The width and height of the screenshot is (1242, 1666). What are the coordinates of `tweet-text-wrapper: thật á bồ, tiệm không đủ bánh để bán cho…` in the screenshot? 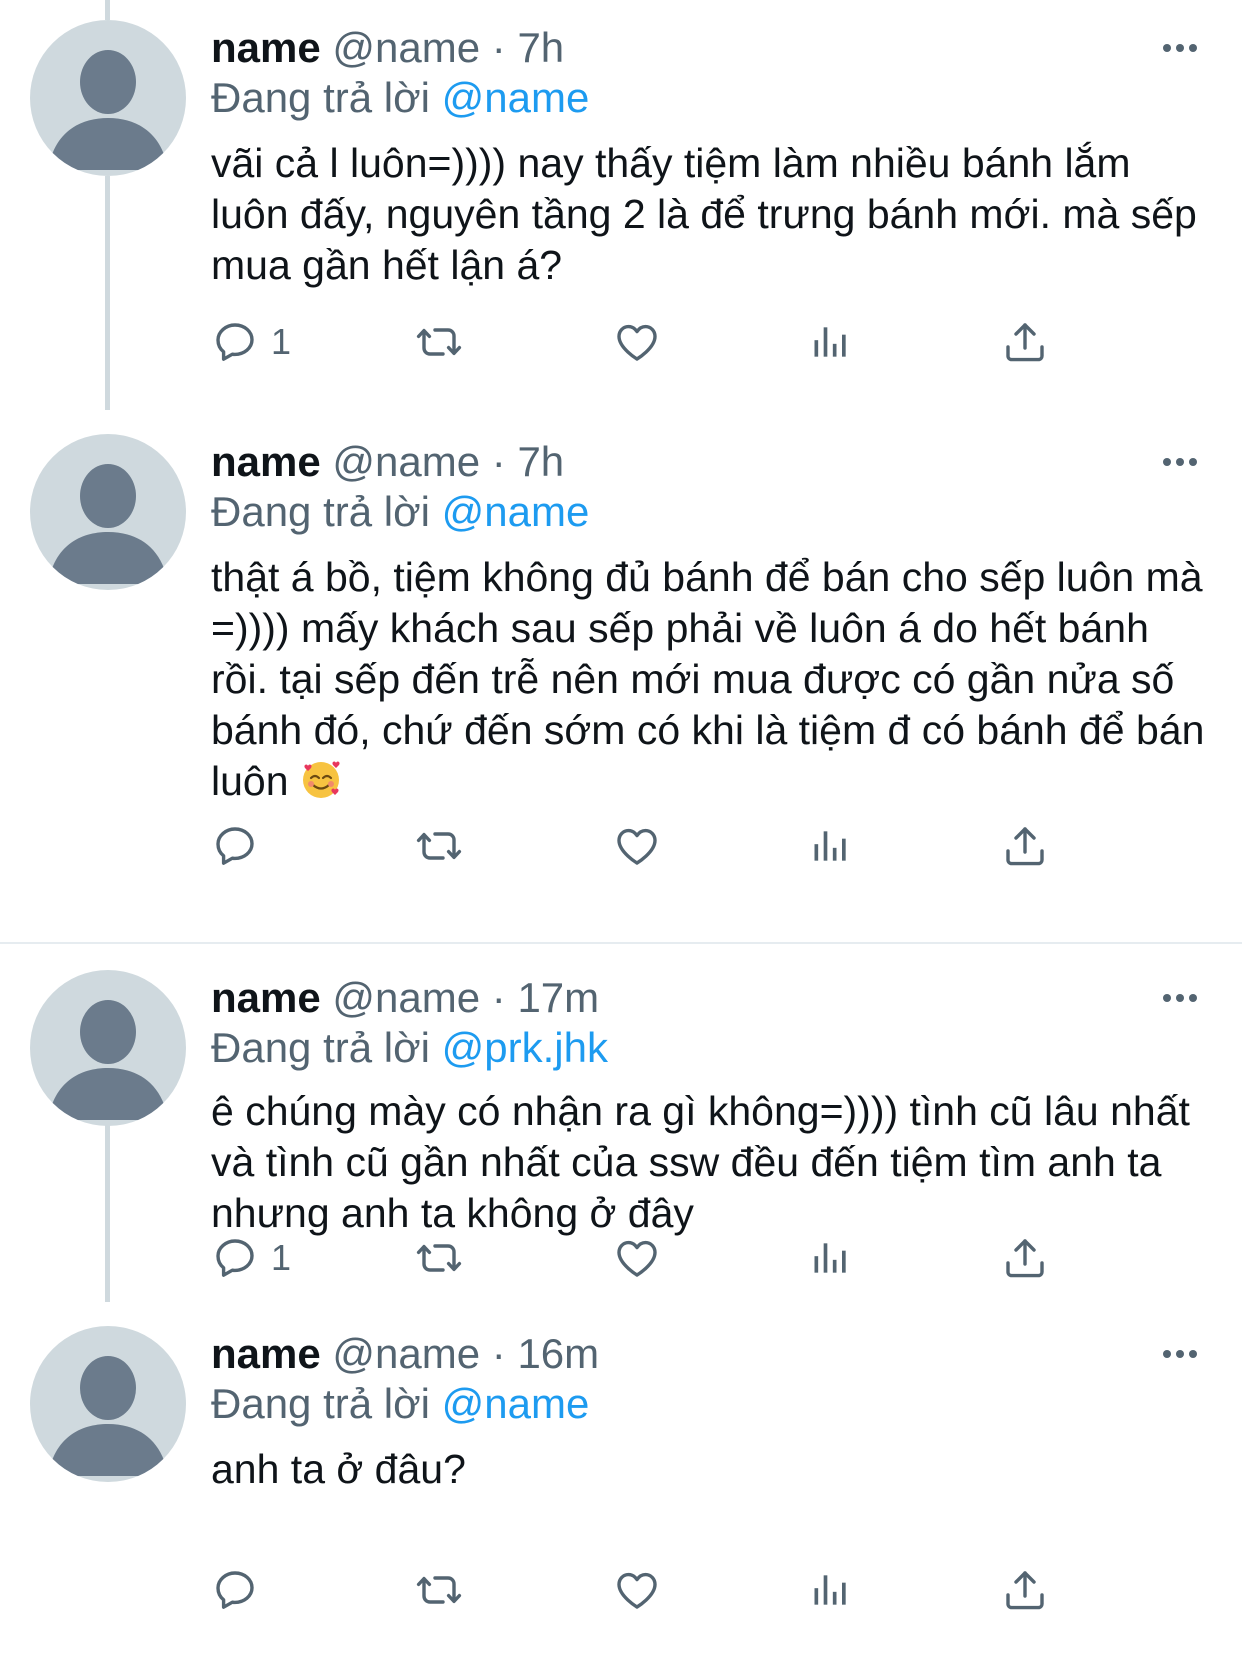 It's located at (711, 682).